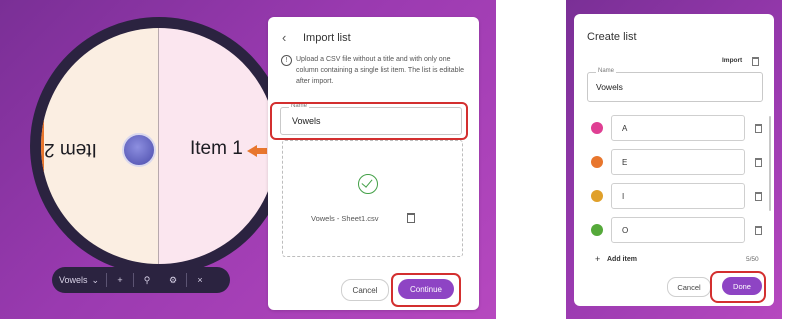  Describe the element at coordinates (732, 60) in the screenshot. I see `import-link: Import` at that location.